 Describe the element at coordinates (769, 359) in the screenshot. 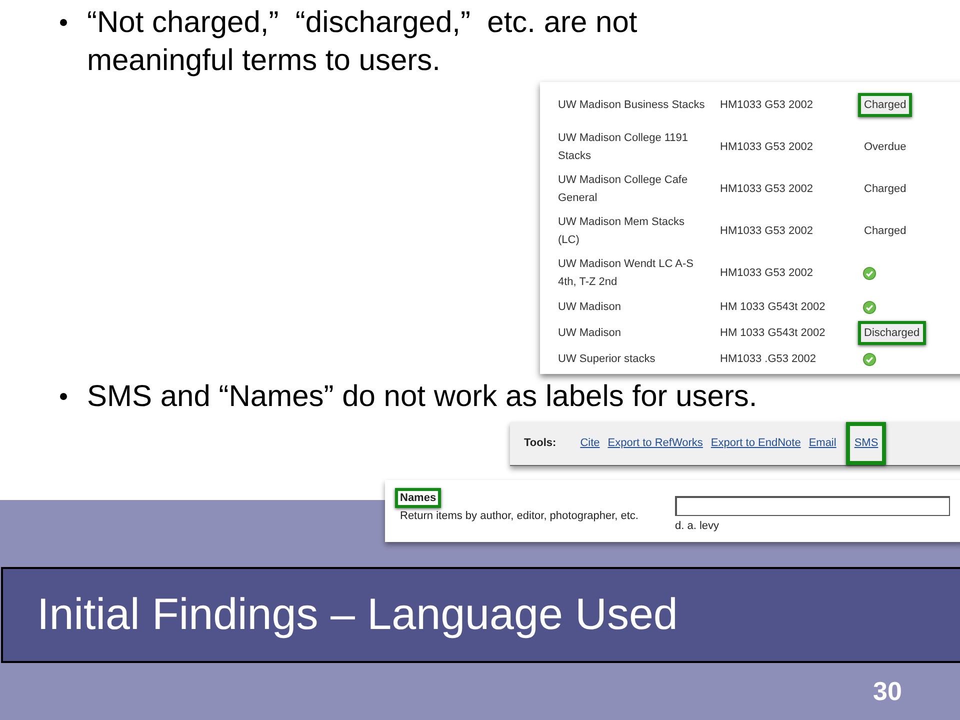

I see `call-number-cell-text: HM1033 .G53 2002` at that location.